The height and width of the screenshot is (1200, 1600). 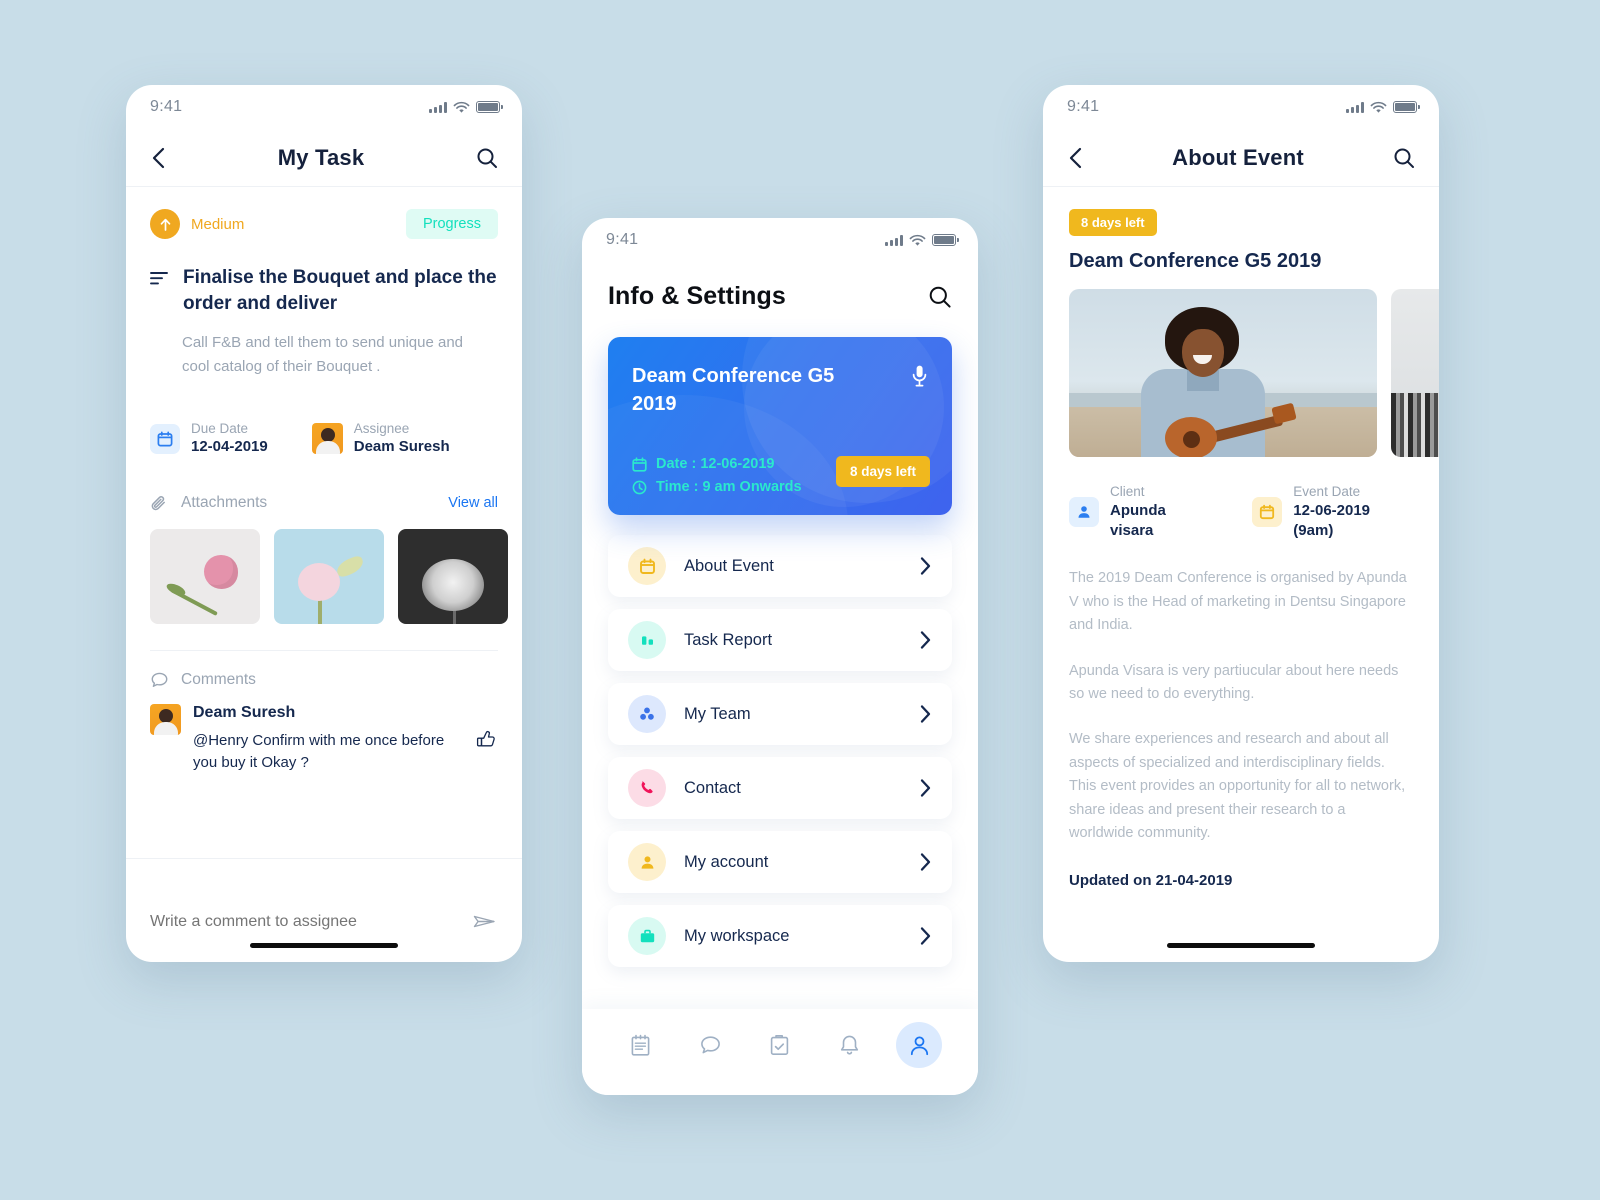 What do you see at coordinates (737, 935) in the screenshot?
I see `menu-item-label: My workspace` at bounding box center [737, 935].